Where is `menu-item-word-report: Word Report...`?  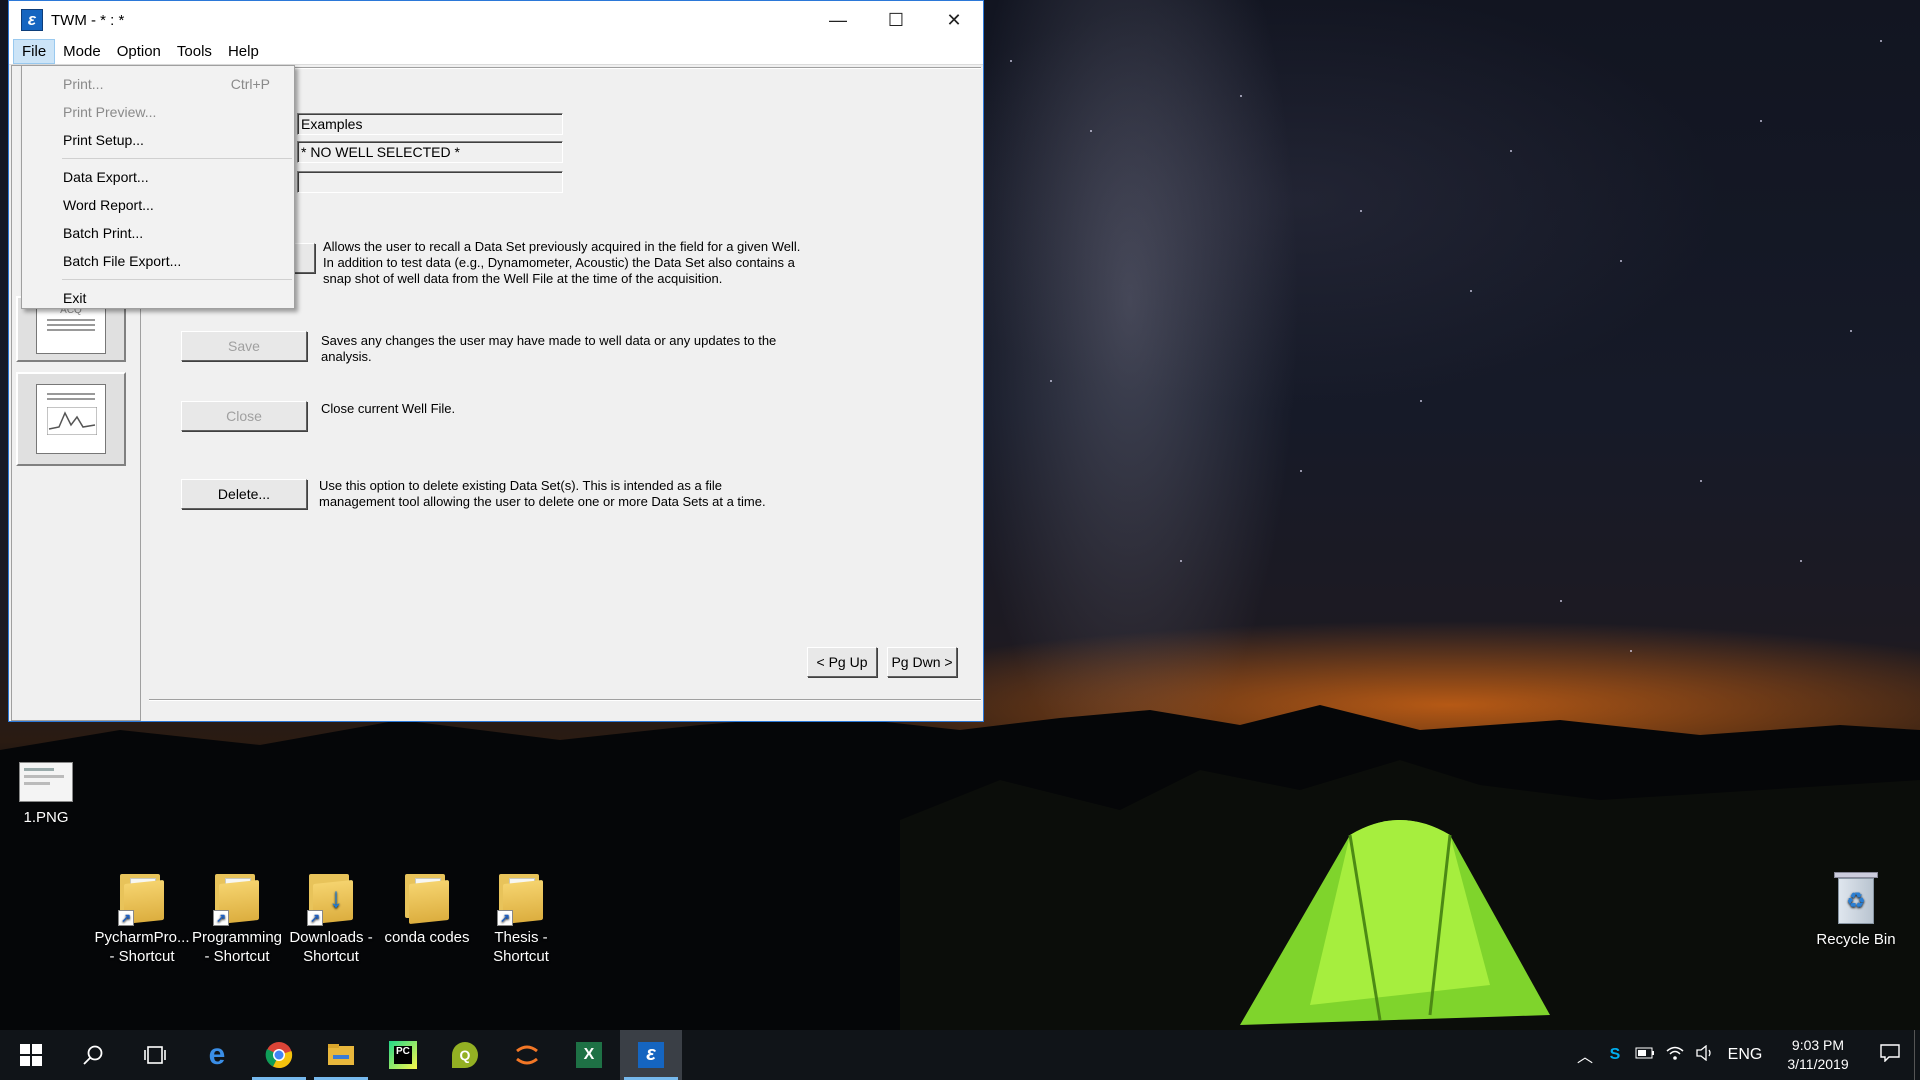 menu-item-word-report: Word Report... is located at coordinates (158, 205).